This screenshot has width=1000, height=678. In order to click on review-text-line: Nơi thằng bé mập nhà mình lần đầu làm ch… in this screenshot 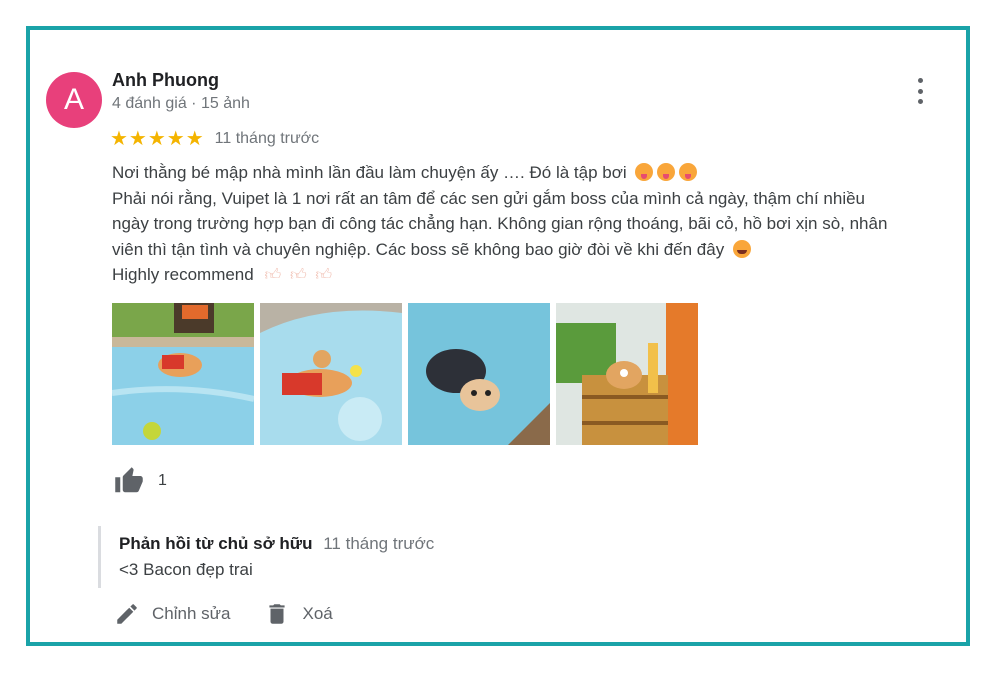, I will do `click(537, 173)`.